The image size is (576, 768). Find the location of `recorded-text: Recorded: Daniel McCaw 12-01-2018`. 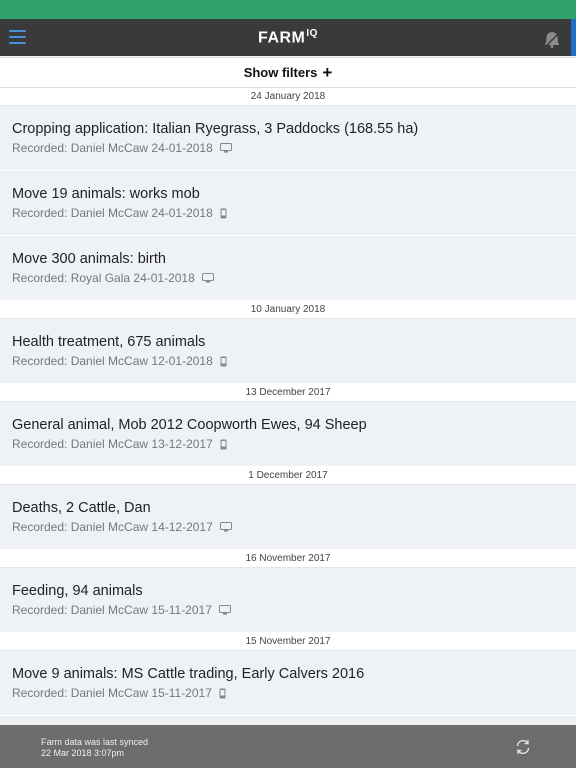

recorded-text: Recorded: Daniel McCaw 12-01-2018 is located at coordinates (112, 361).